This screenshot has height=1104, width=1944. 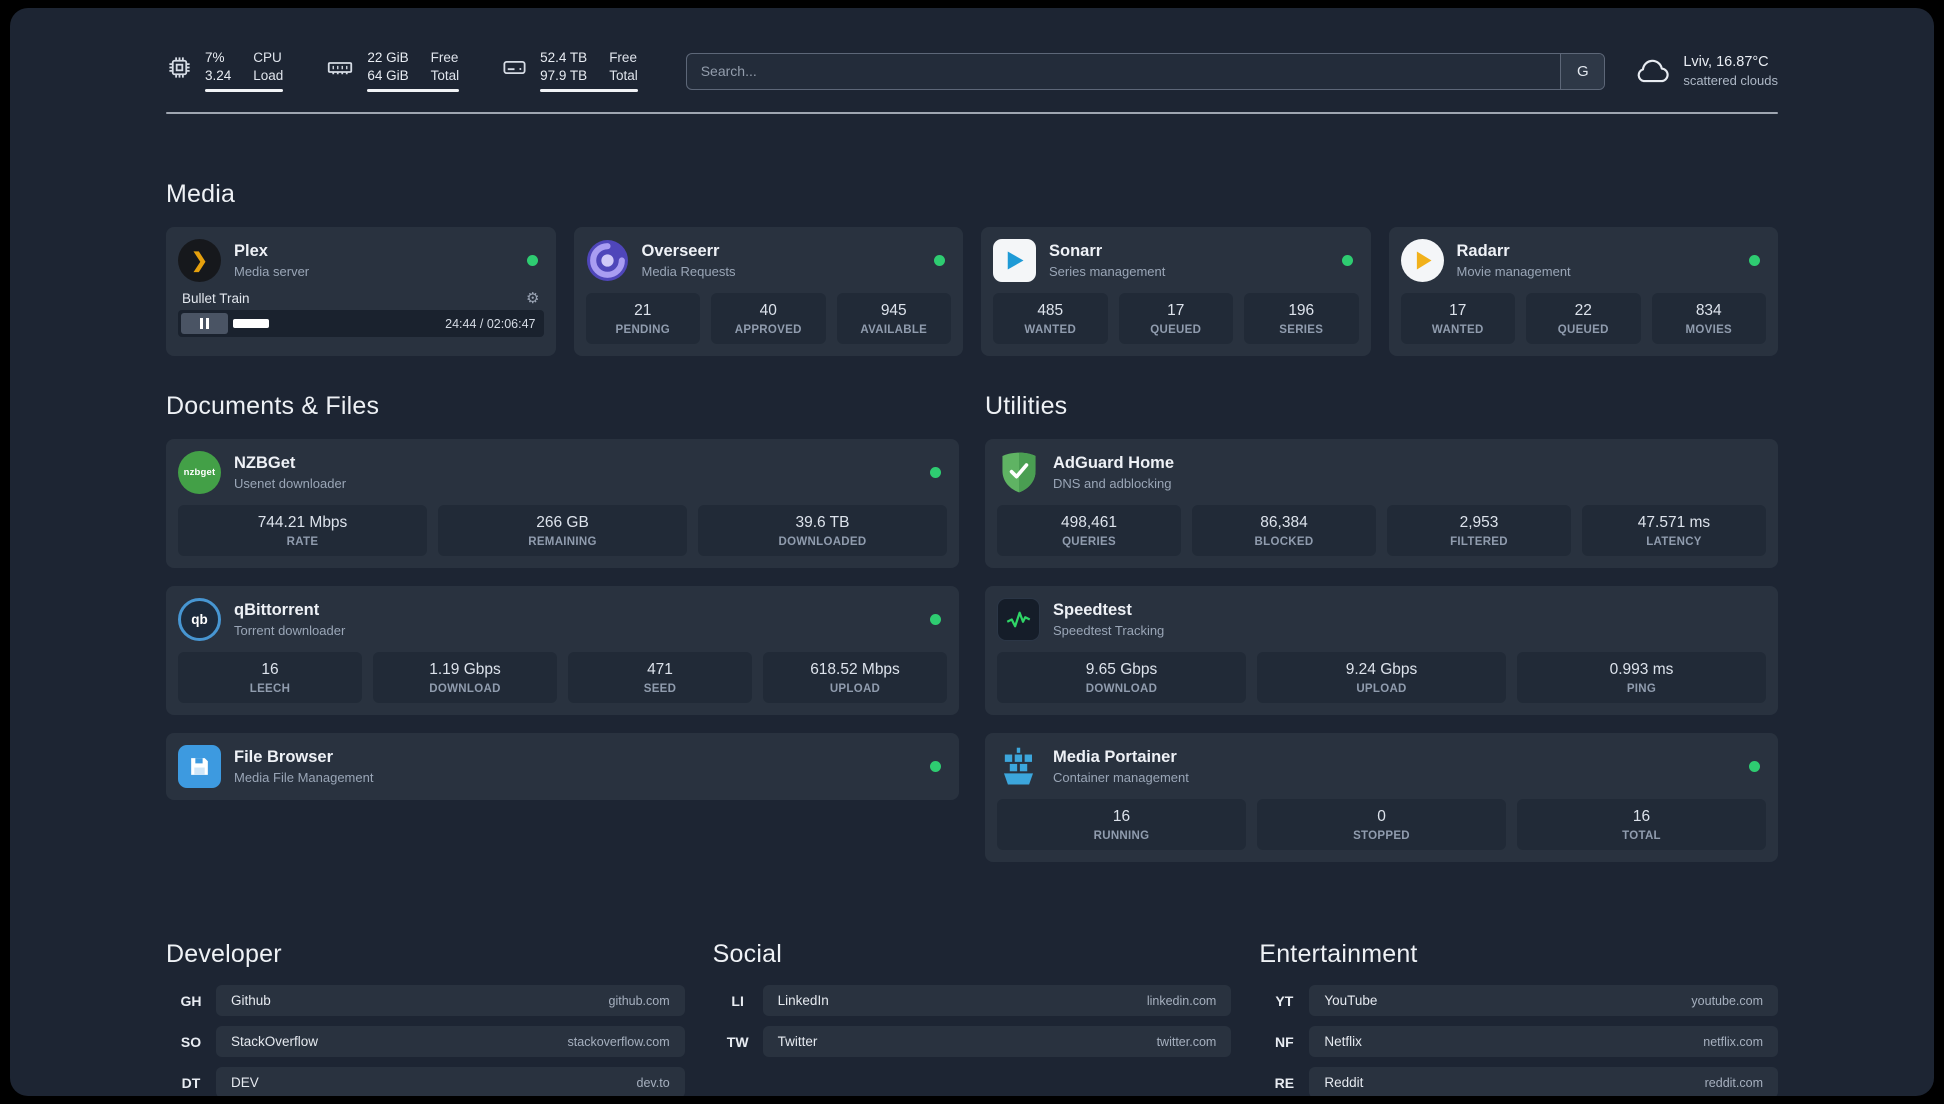 I want to click on sonarr-icon, so click(x=1014, y=260).